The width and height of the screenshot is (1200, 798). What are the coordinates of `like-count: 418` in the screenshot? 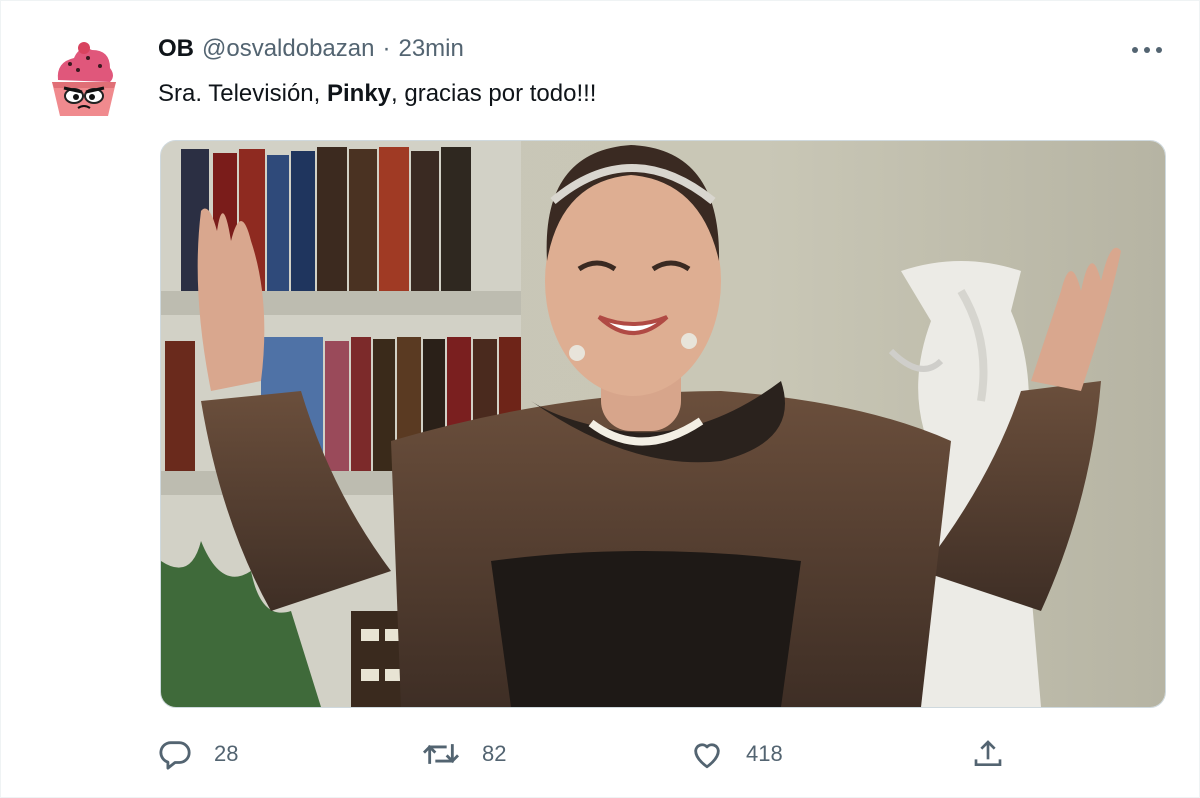 It's located at (764, 753).